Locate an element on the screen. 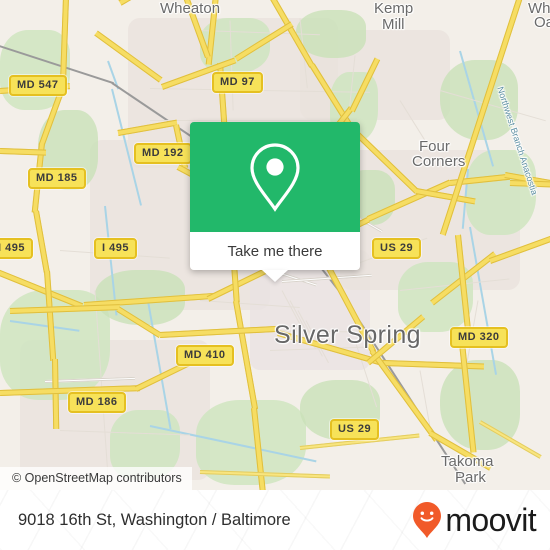  callout-header is located at coordinates (275, 177).